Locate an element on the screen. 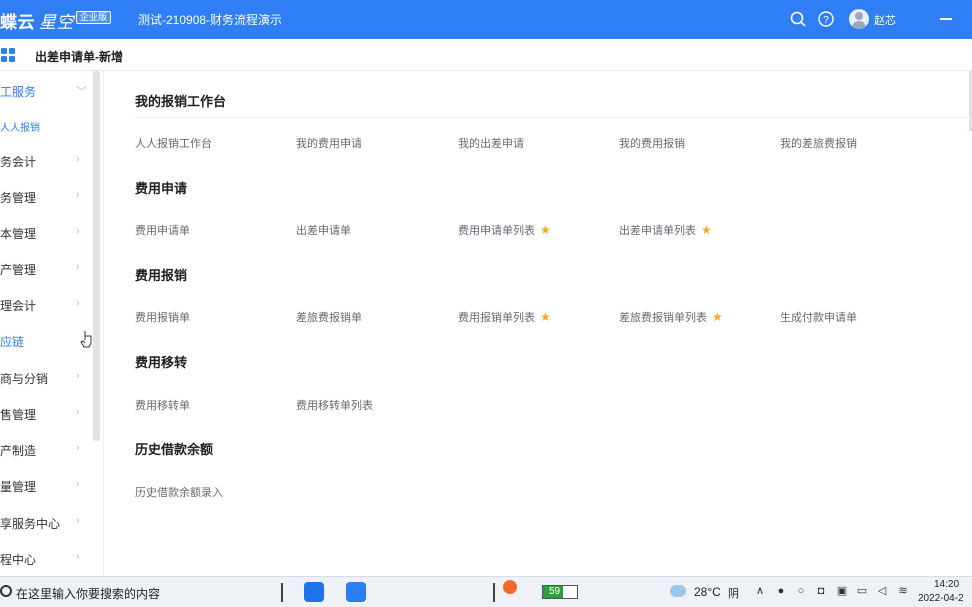  hand-cursor-icon is located at coordinates (86, 339).